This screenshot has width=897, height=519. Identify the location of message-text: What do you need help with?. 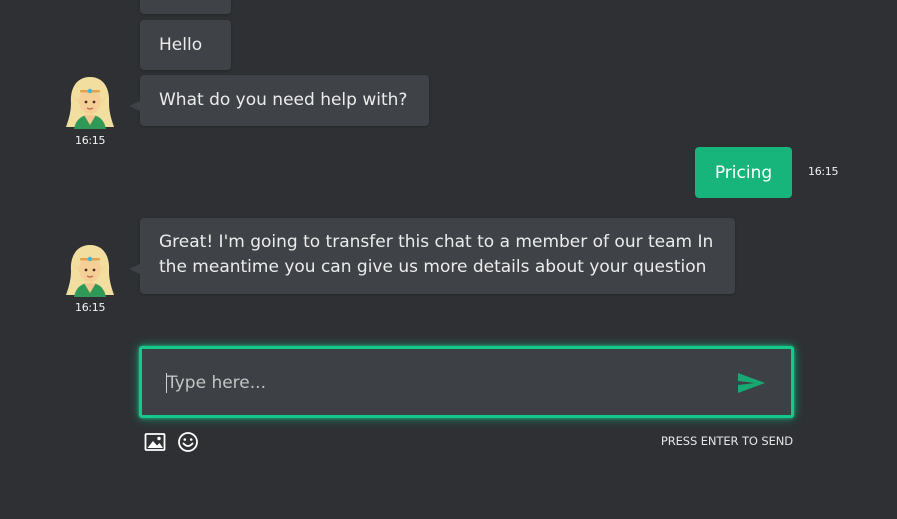
(283, 100).